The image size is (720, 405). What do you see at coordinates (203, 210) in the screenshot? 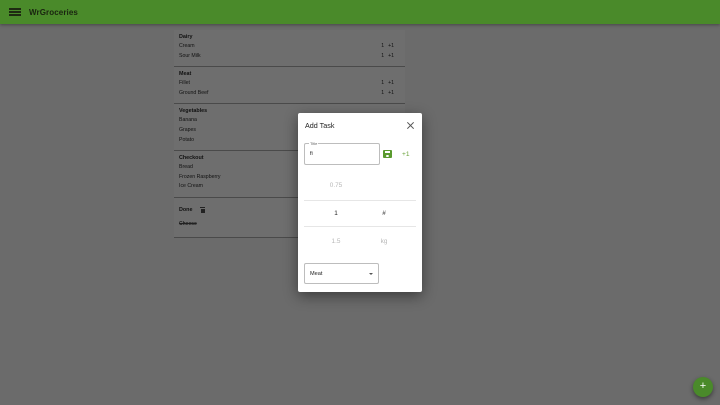
I see `trash-icon` at bounding box center [203, 210].